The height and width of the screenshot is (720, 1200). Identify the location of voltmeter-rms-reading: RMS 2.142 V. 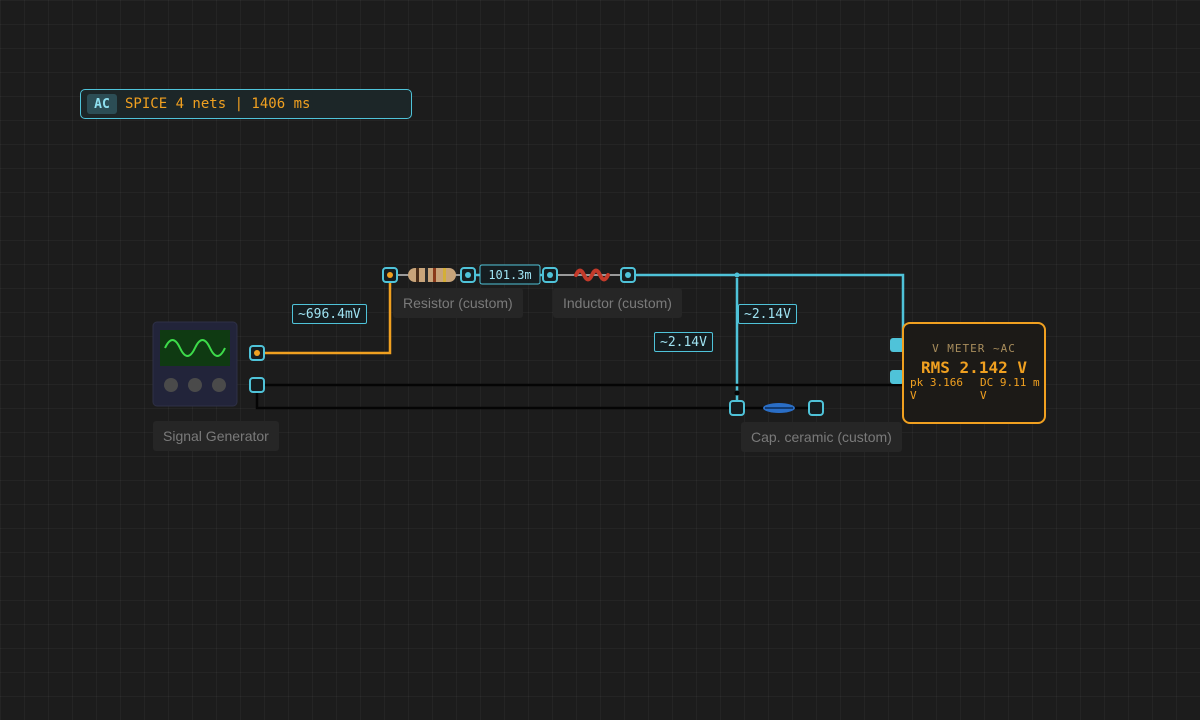
(974, 367).